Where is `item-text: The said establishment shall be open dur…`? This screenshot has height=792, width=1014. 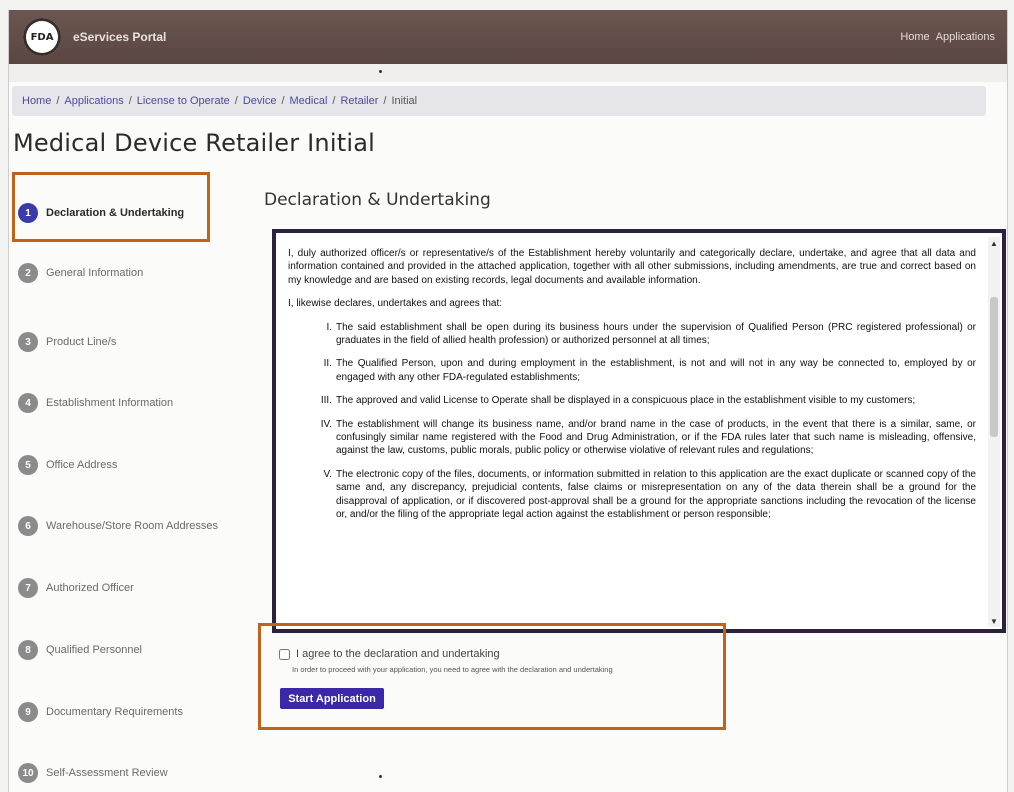
item-text: The said establishment shall be open dur… is located at coordinates (656, 334).